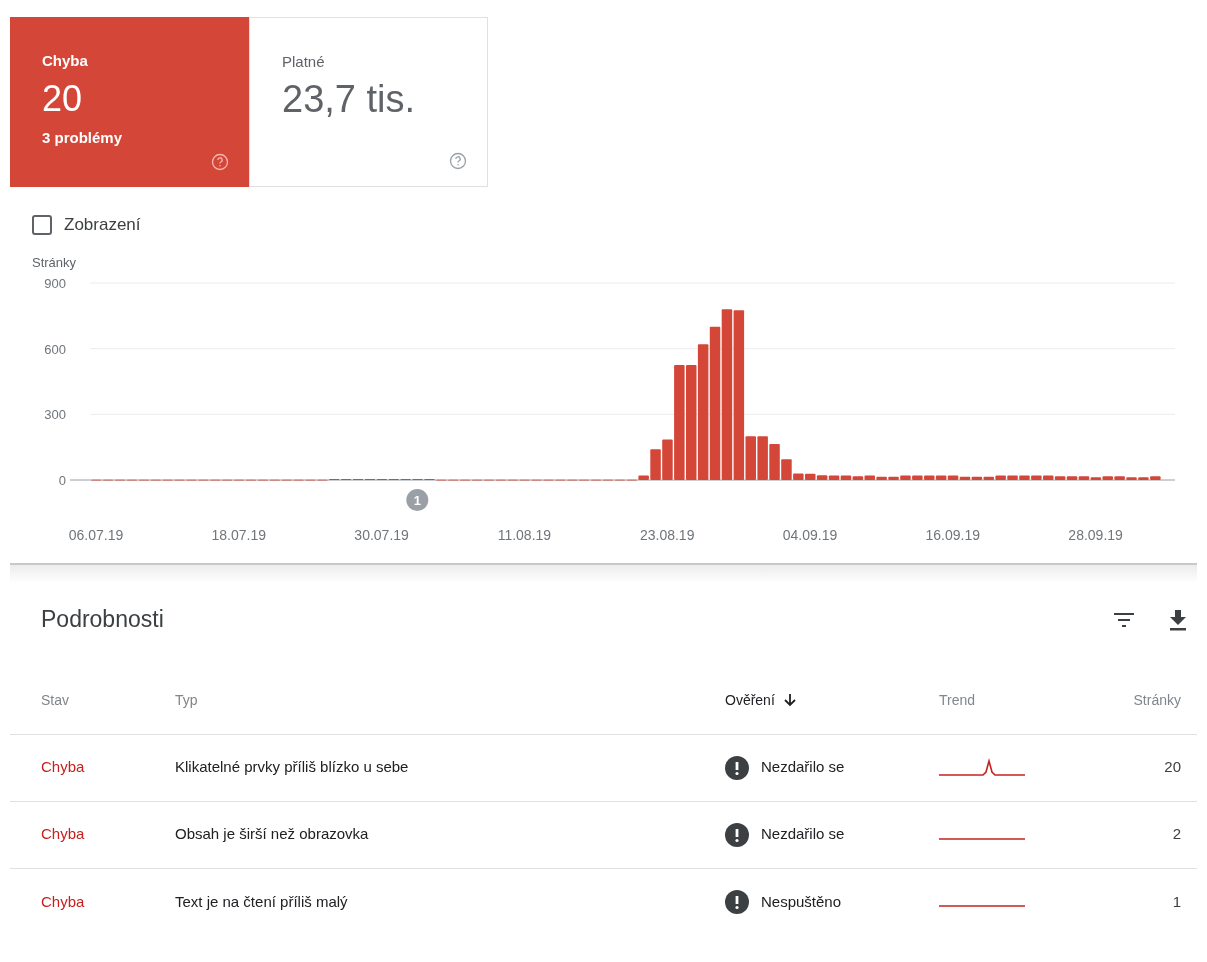 This screenshot has width=1207, height=962. Describe the element at coordinates (54, 262) in the screenshot. I see `axis-title: Stránky` at that location.